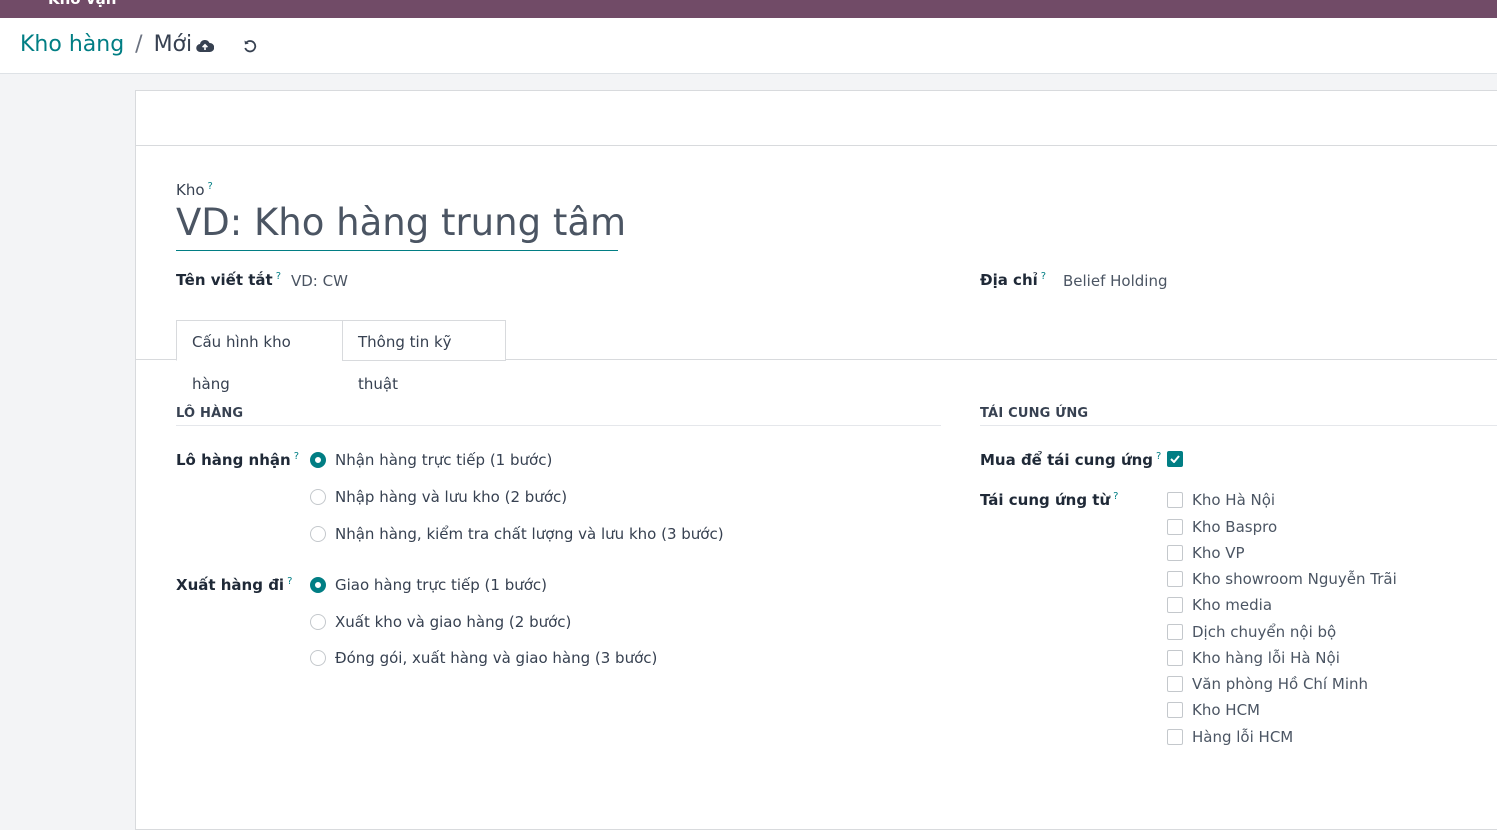 This screenshot has width=1497, height=830. I want to click on resupply-warehouse-option: Kho HCM, so click(1213, 710).